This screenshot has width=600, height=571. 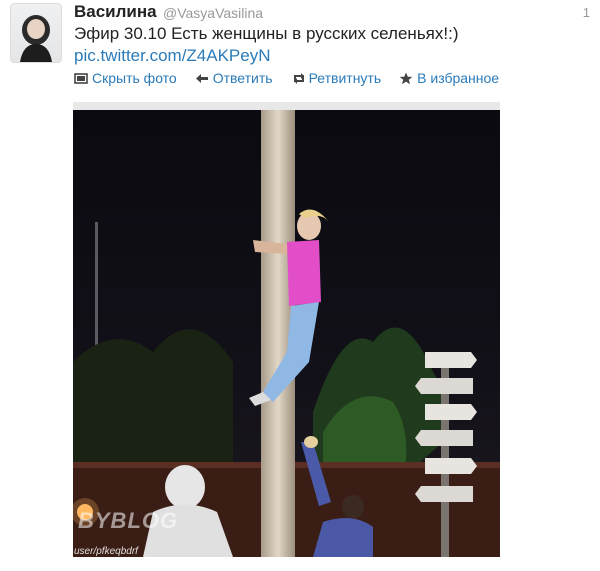 I want to click on star-icon, so click(x=406, y=78).